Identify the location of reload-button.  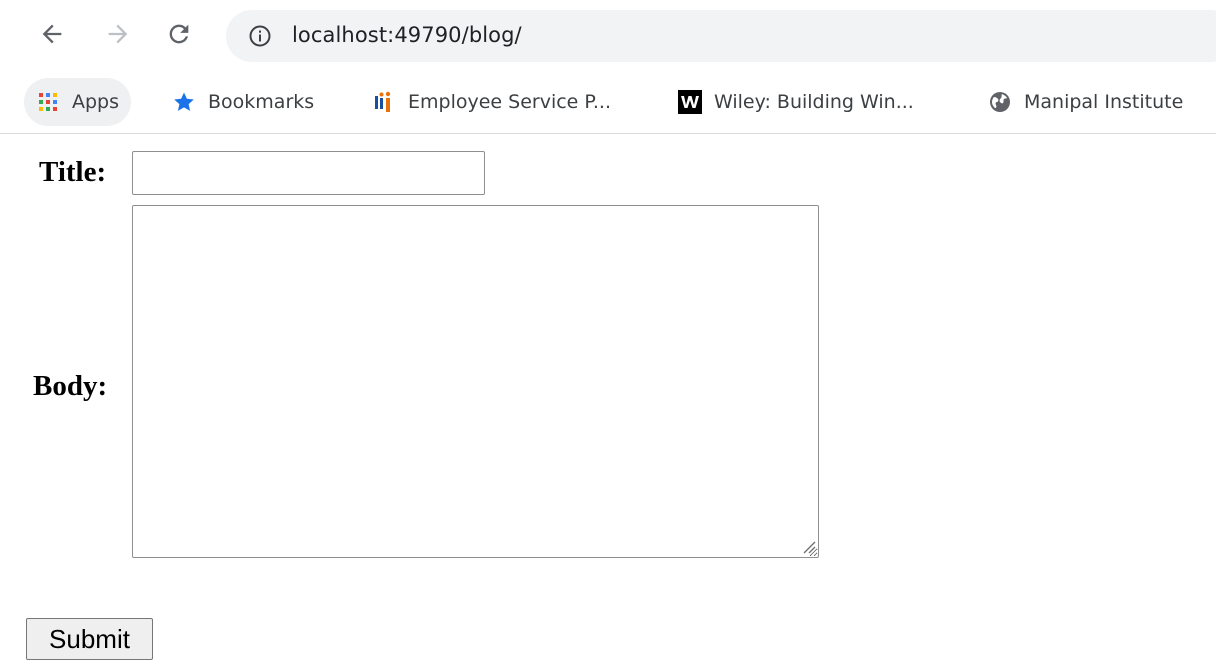
(179, 34).